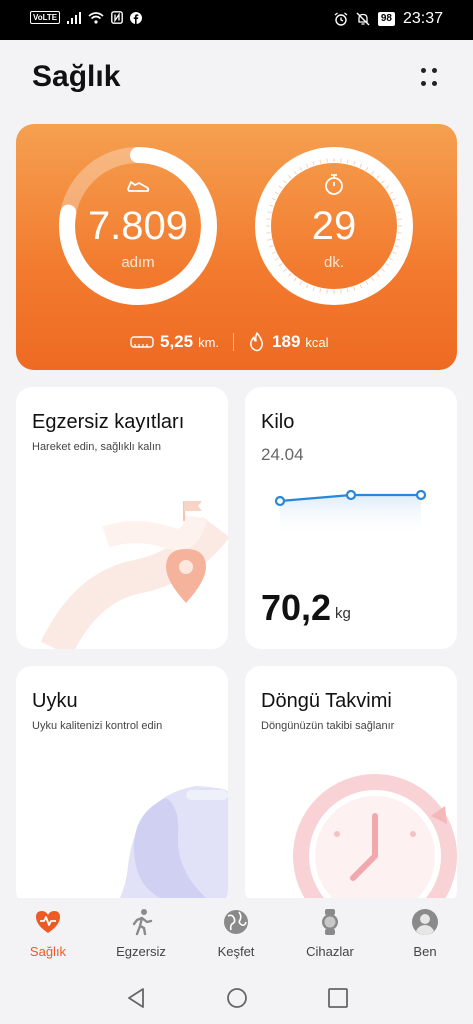 The width and height of the screenshot is (473, 1024). What do you see at coordinates (236, 951) in the screenshot?
I see `nav-label-kesfet: Keşfet` at bounding box center [236, 951].